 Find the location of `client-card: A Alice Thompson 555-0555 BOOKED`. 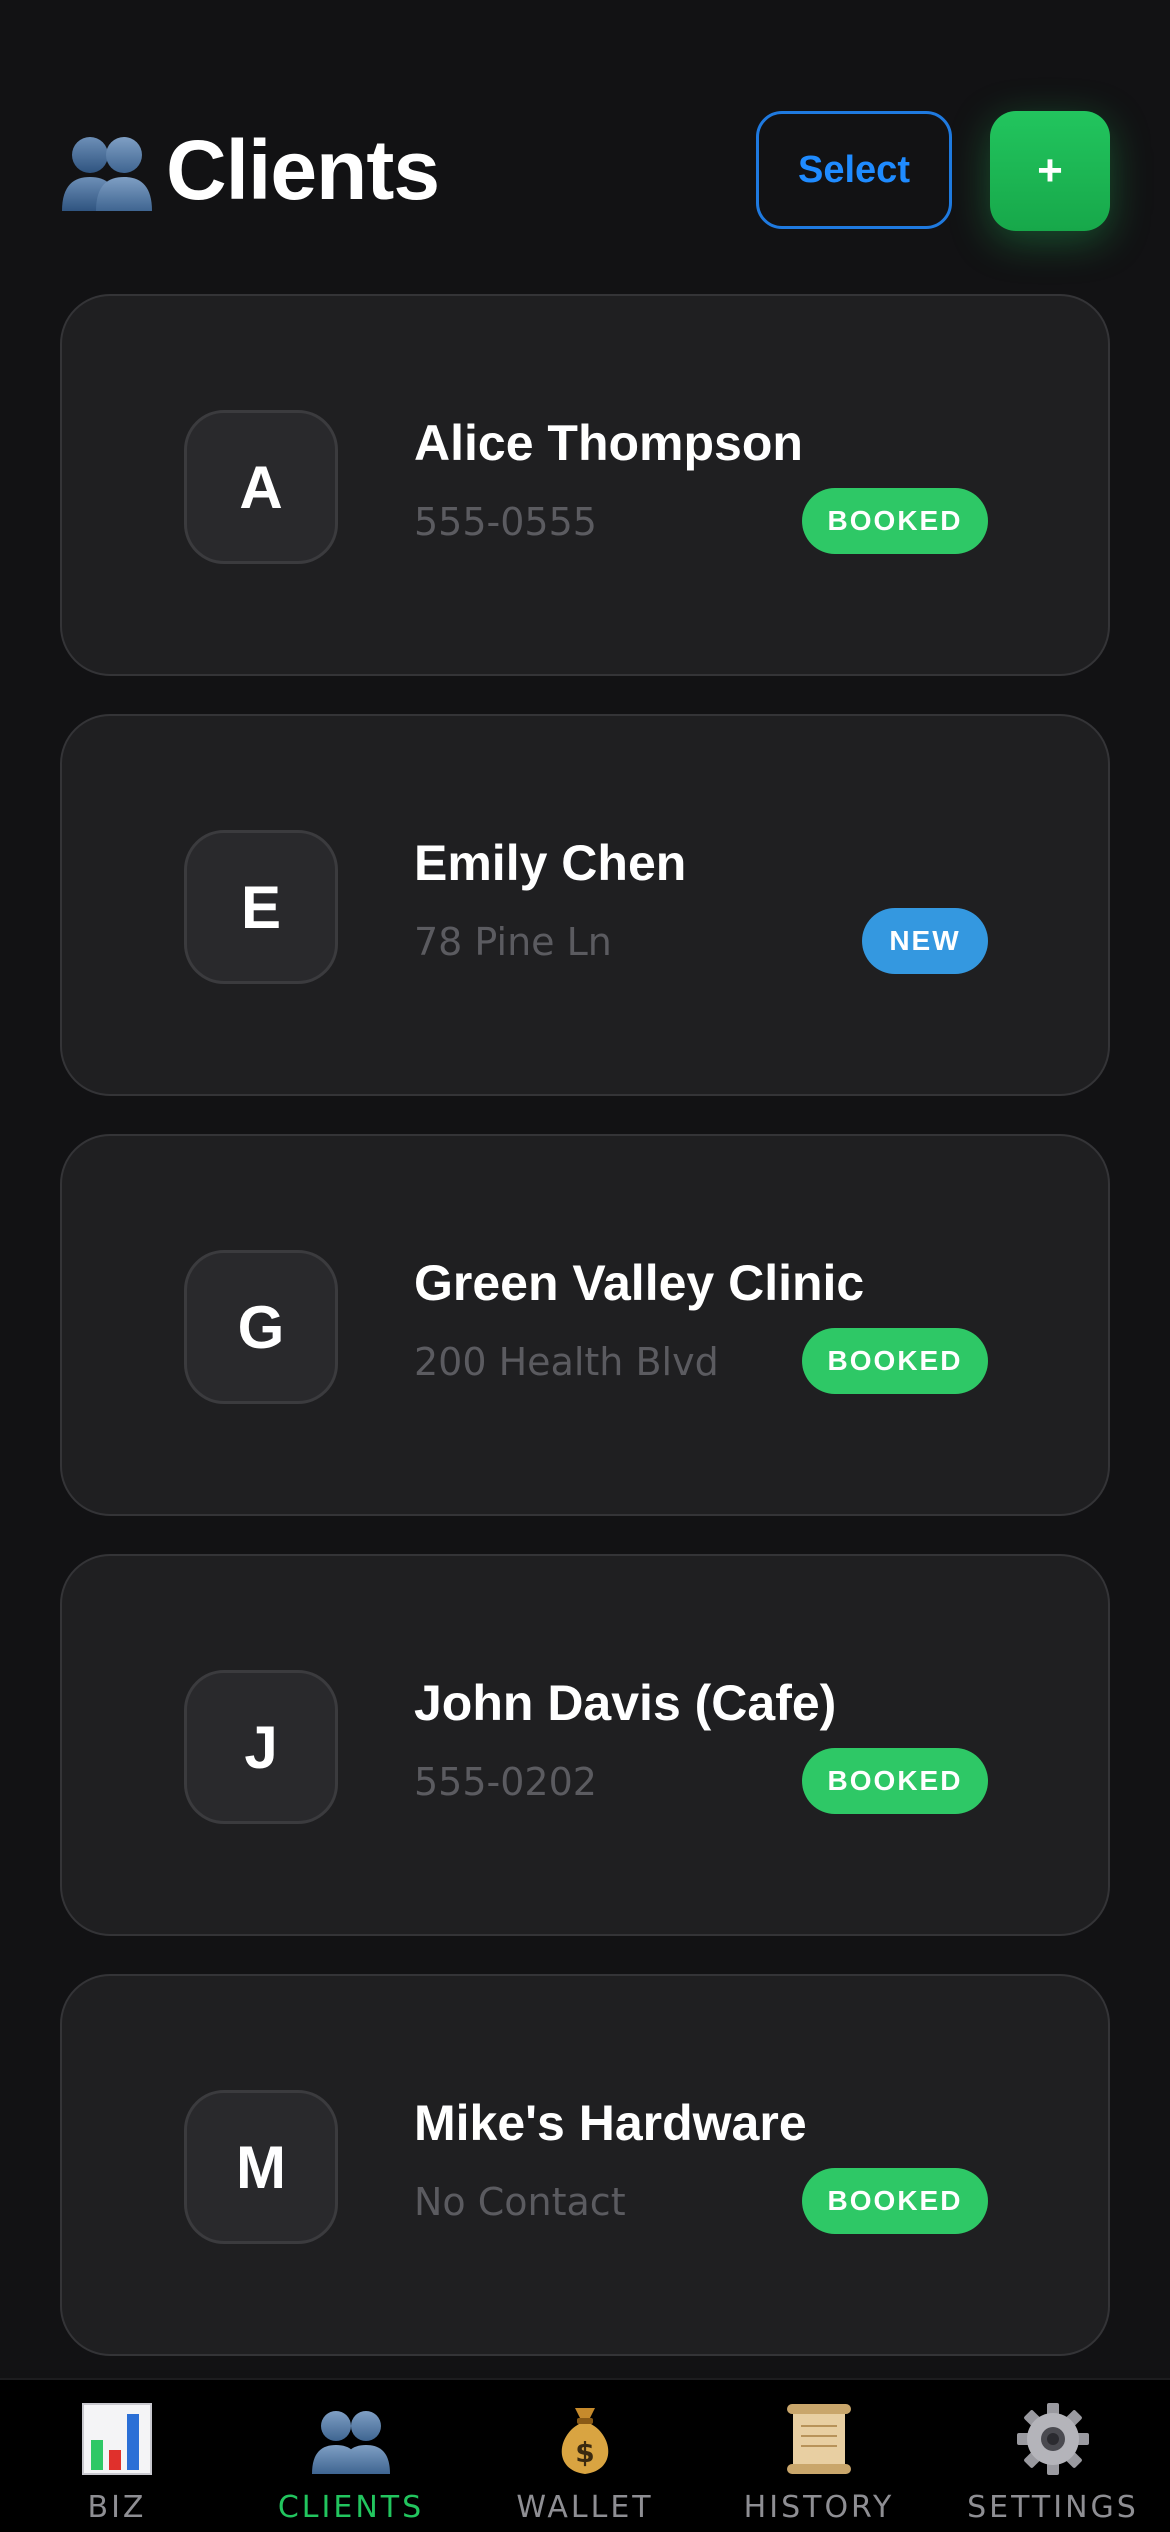

client-card: A Alice Thompson 555-0555 BOOKED is located at coordinates (585, 485).